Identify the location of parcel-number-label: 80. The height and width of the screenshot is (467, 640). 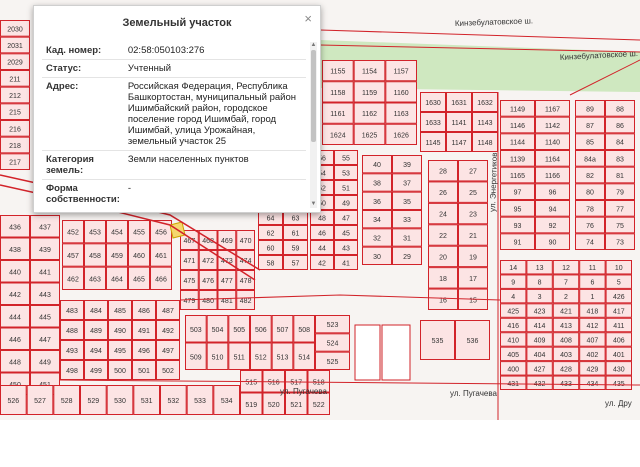
(590, 193).